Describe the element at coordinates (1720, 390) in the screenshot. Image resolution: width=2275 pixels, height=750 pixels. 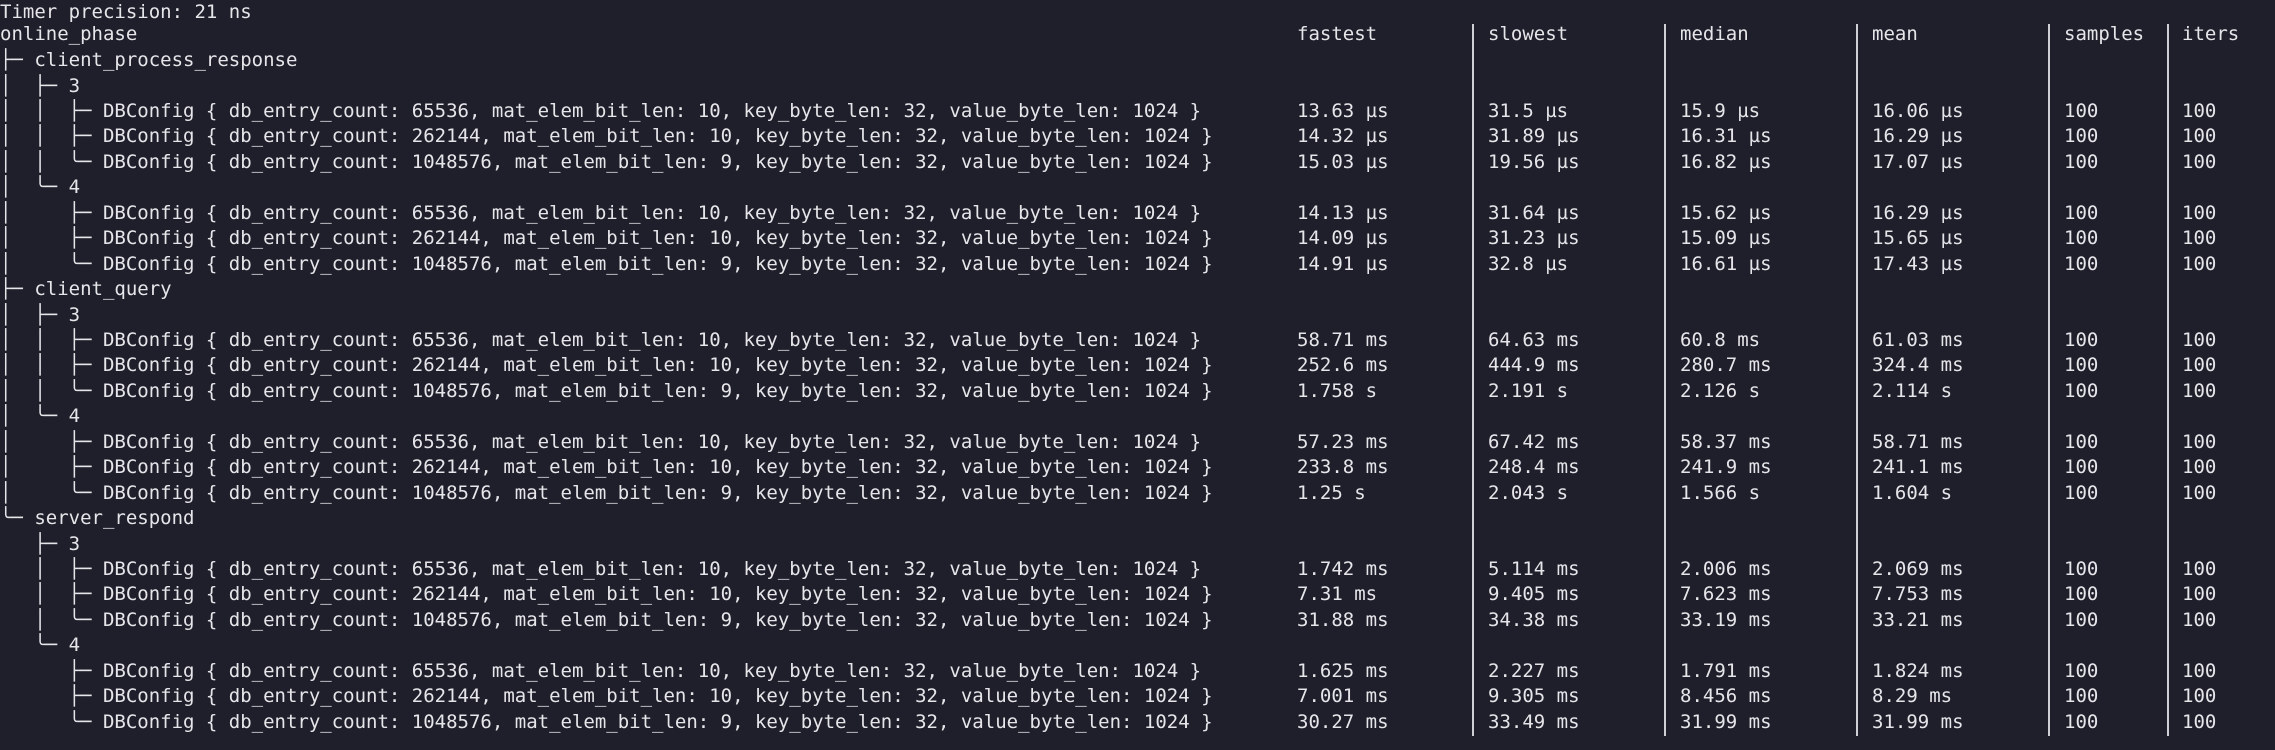
I see `cell-median: 2.126 s` at that location.